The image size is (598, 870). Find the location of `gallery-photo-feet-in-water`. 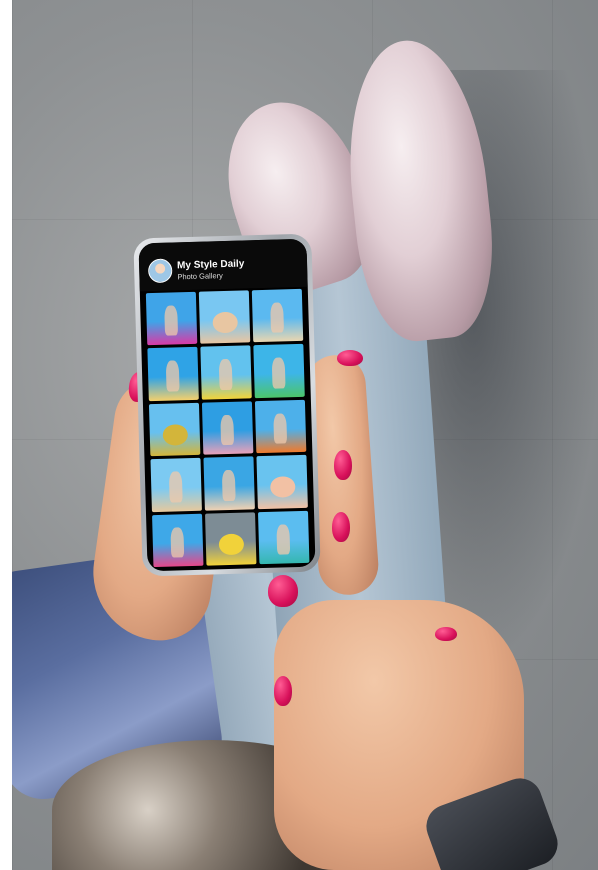

gallery-photo-feet-in-water is located at coordinates (282, 481).